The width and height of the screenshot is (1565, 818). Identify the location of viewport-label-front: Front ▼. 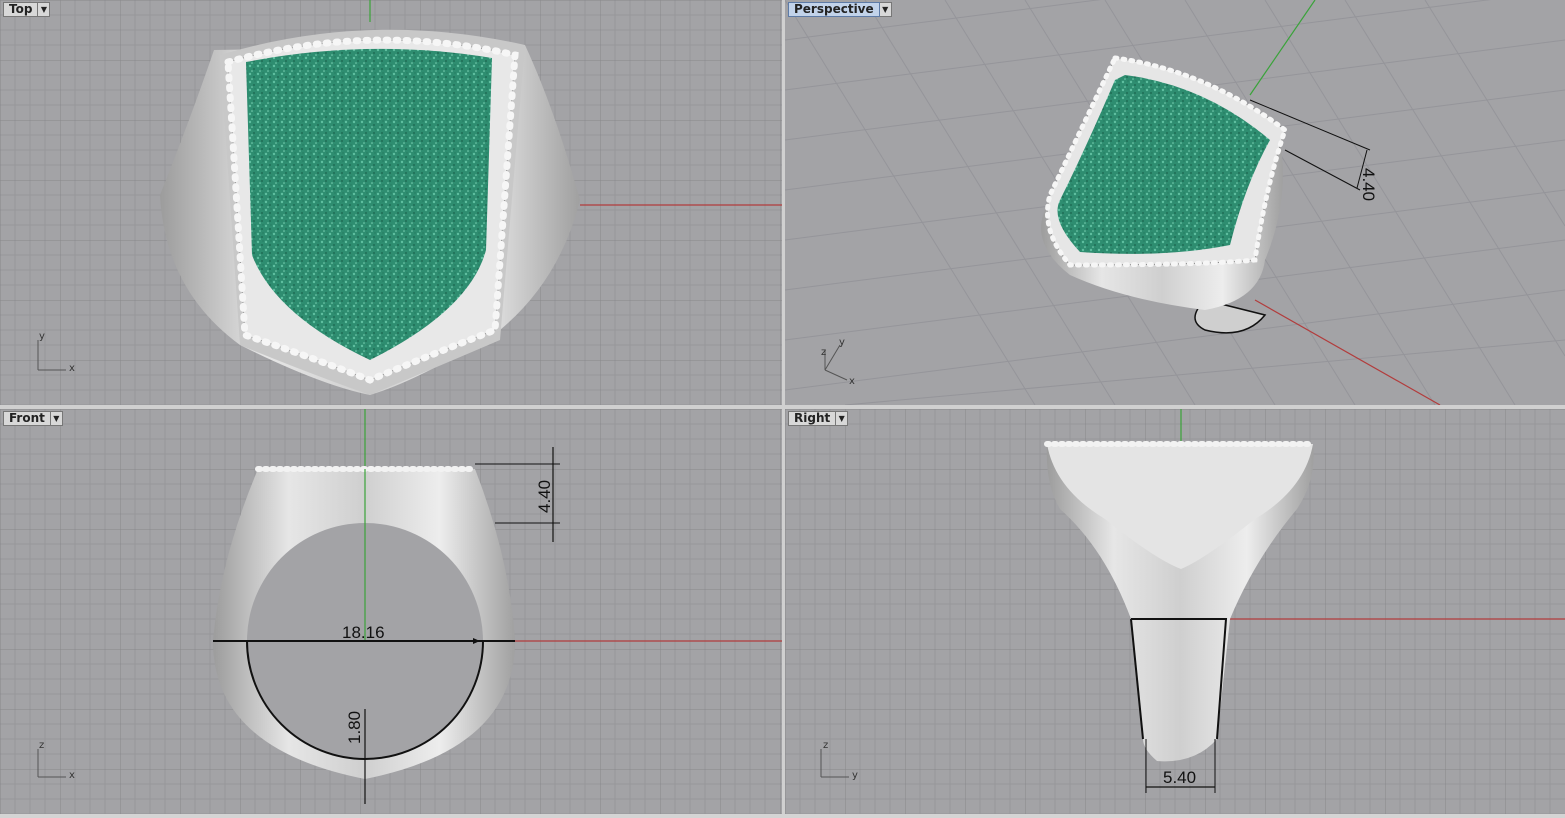
(33, 418).